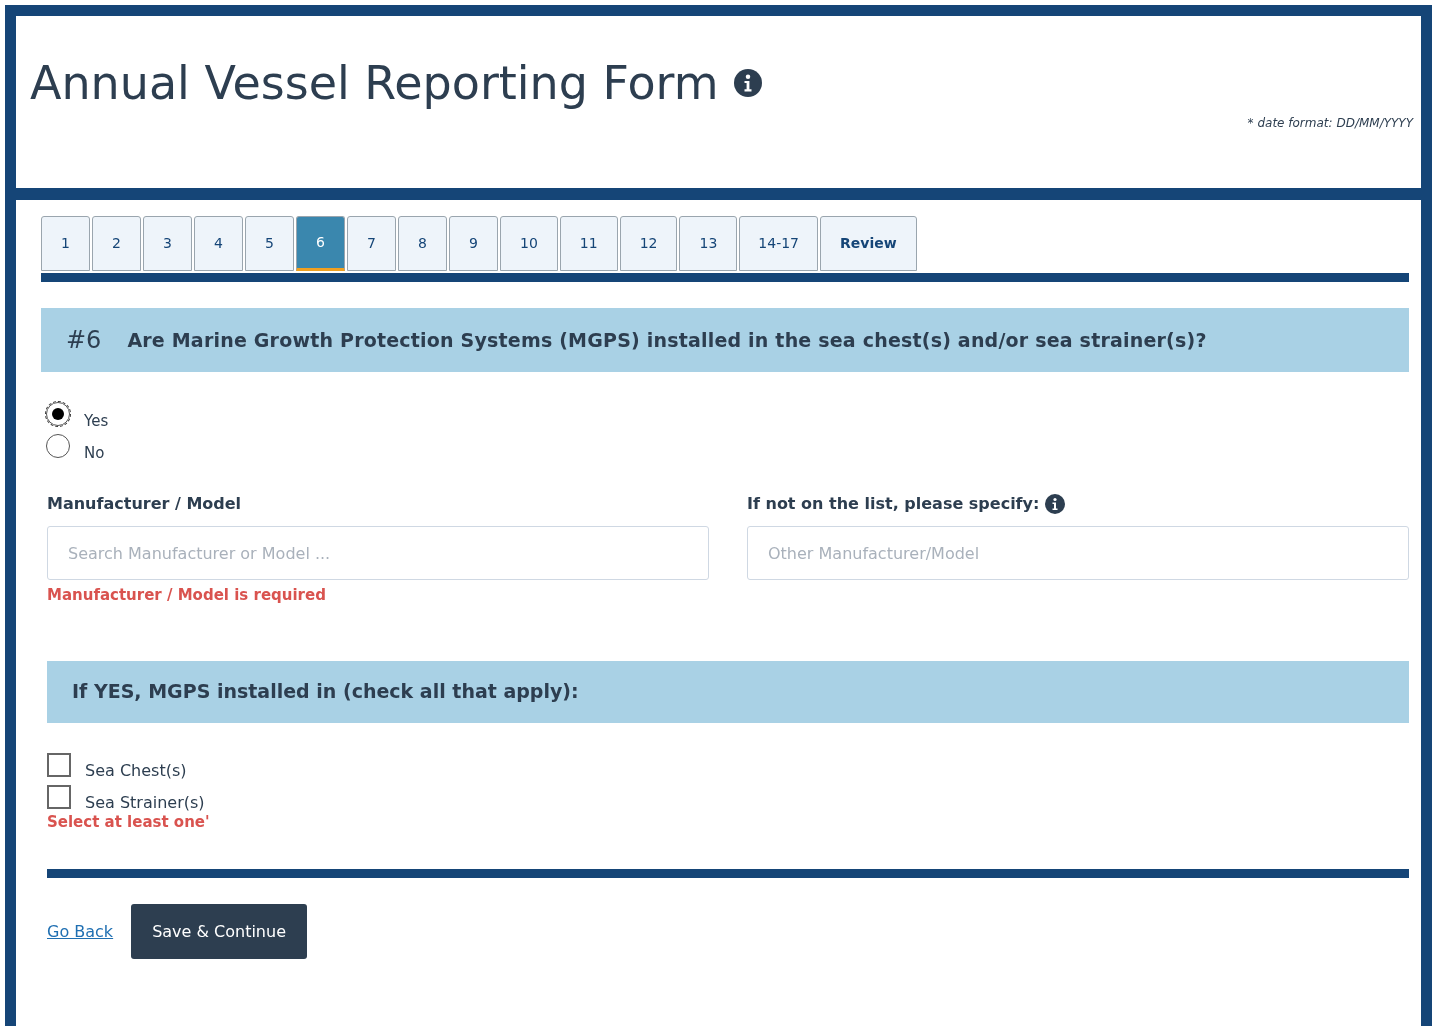 The width and height of the screenshot is (1433, 1026). What do you see at coordinates (529, 243) in the screenshot?
I see `step-tab: 10` at bounding box center [529, 243].